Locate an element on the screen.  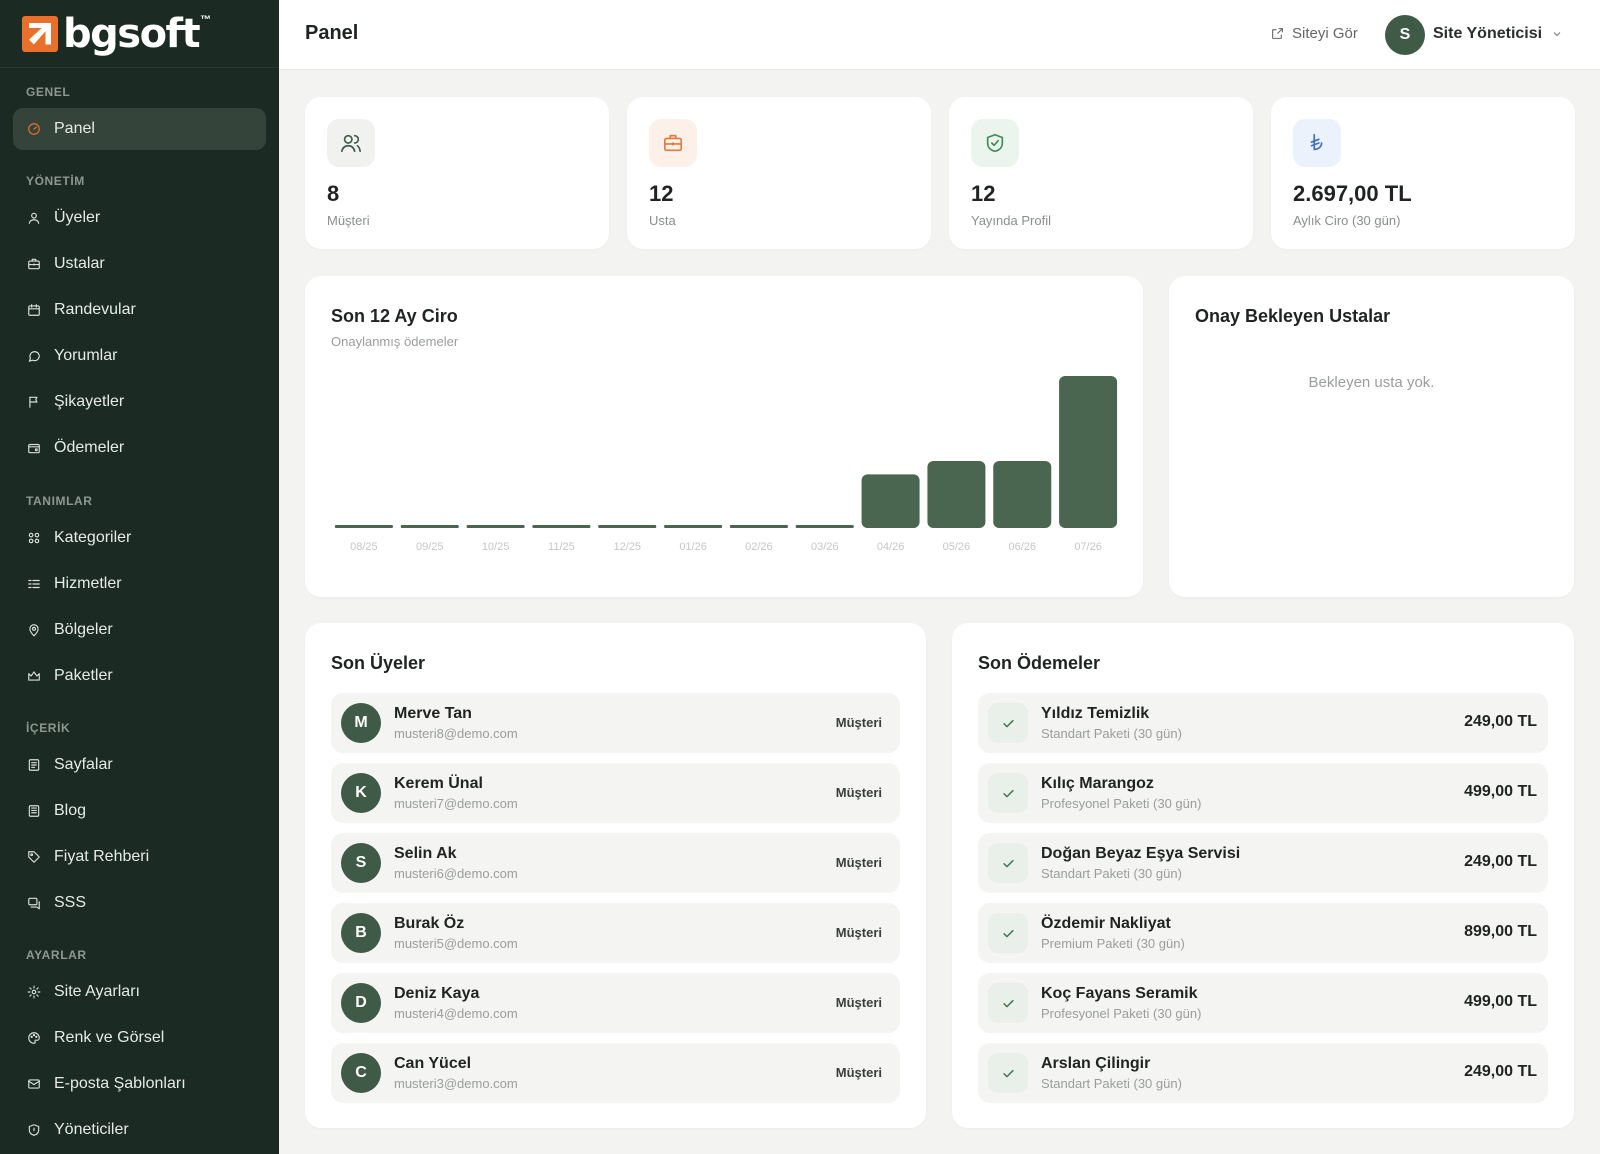
chart-x-tick-label: 11/25 is located at coordinates (561, 547).